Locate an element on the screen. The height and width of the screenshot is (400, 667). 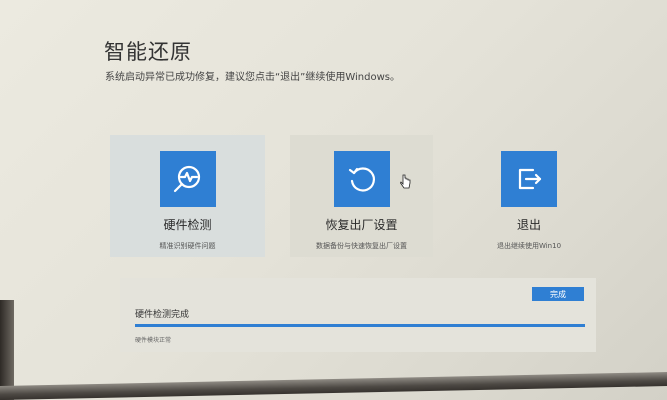
factory-reset-card: 恢复出厂设置 数据备份与快速恢复出厂设置 is located at coordinates (361, 196).